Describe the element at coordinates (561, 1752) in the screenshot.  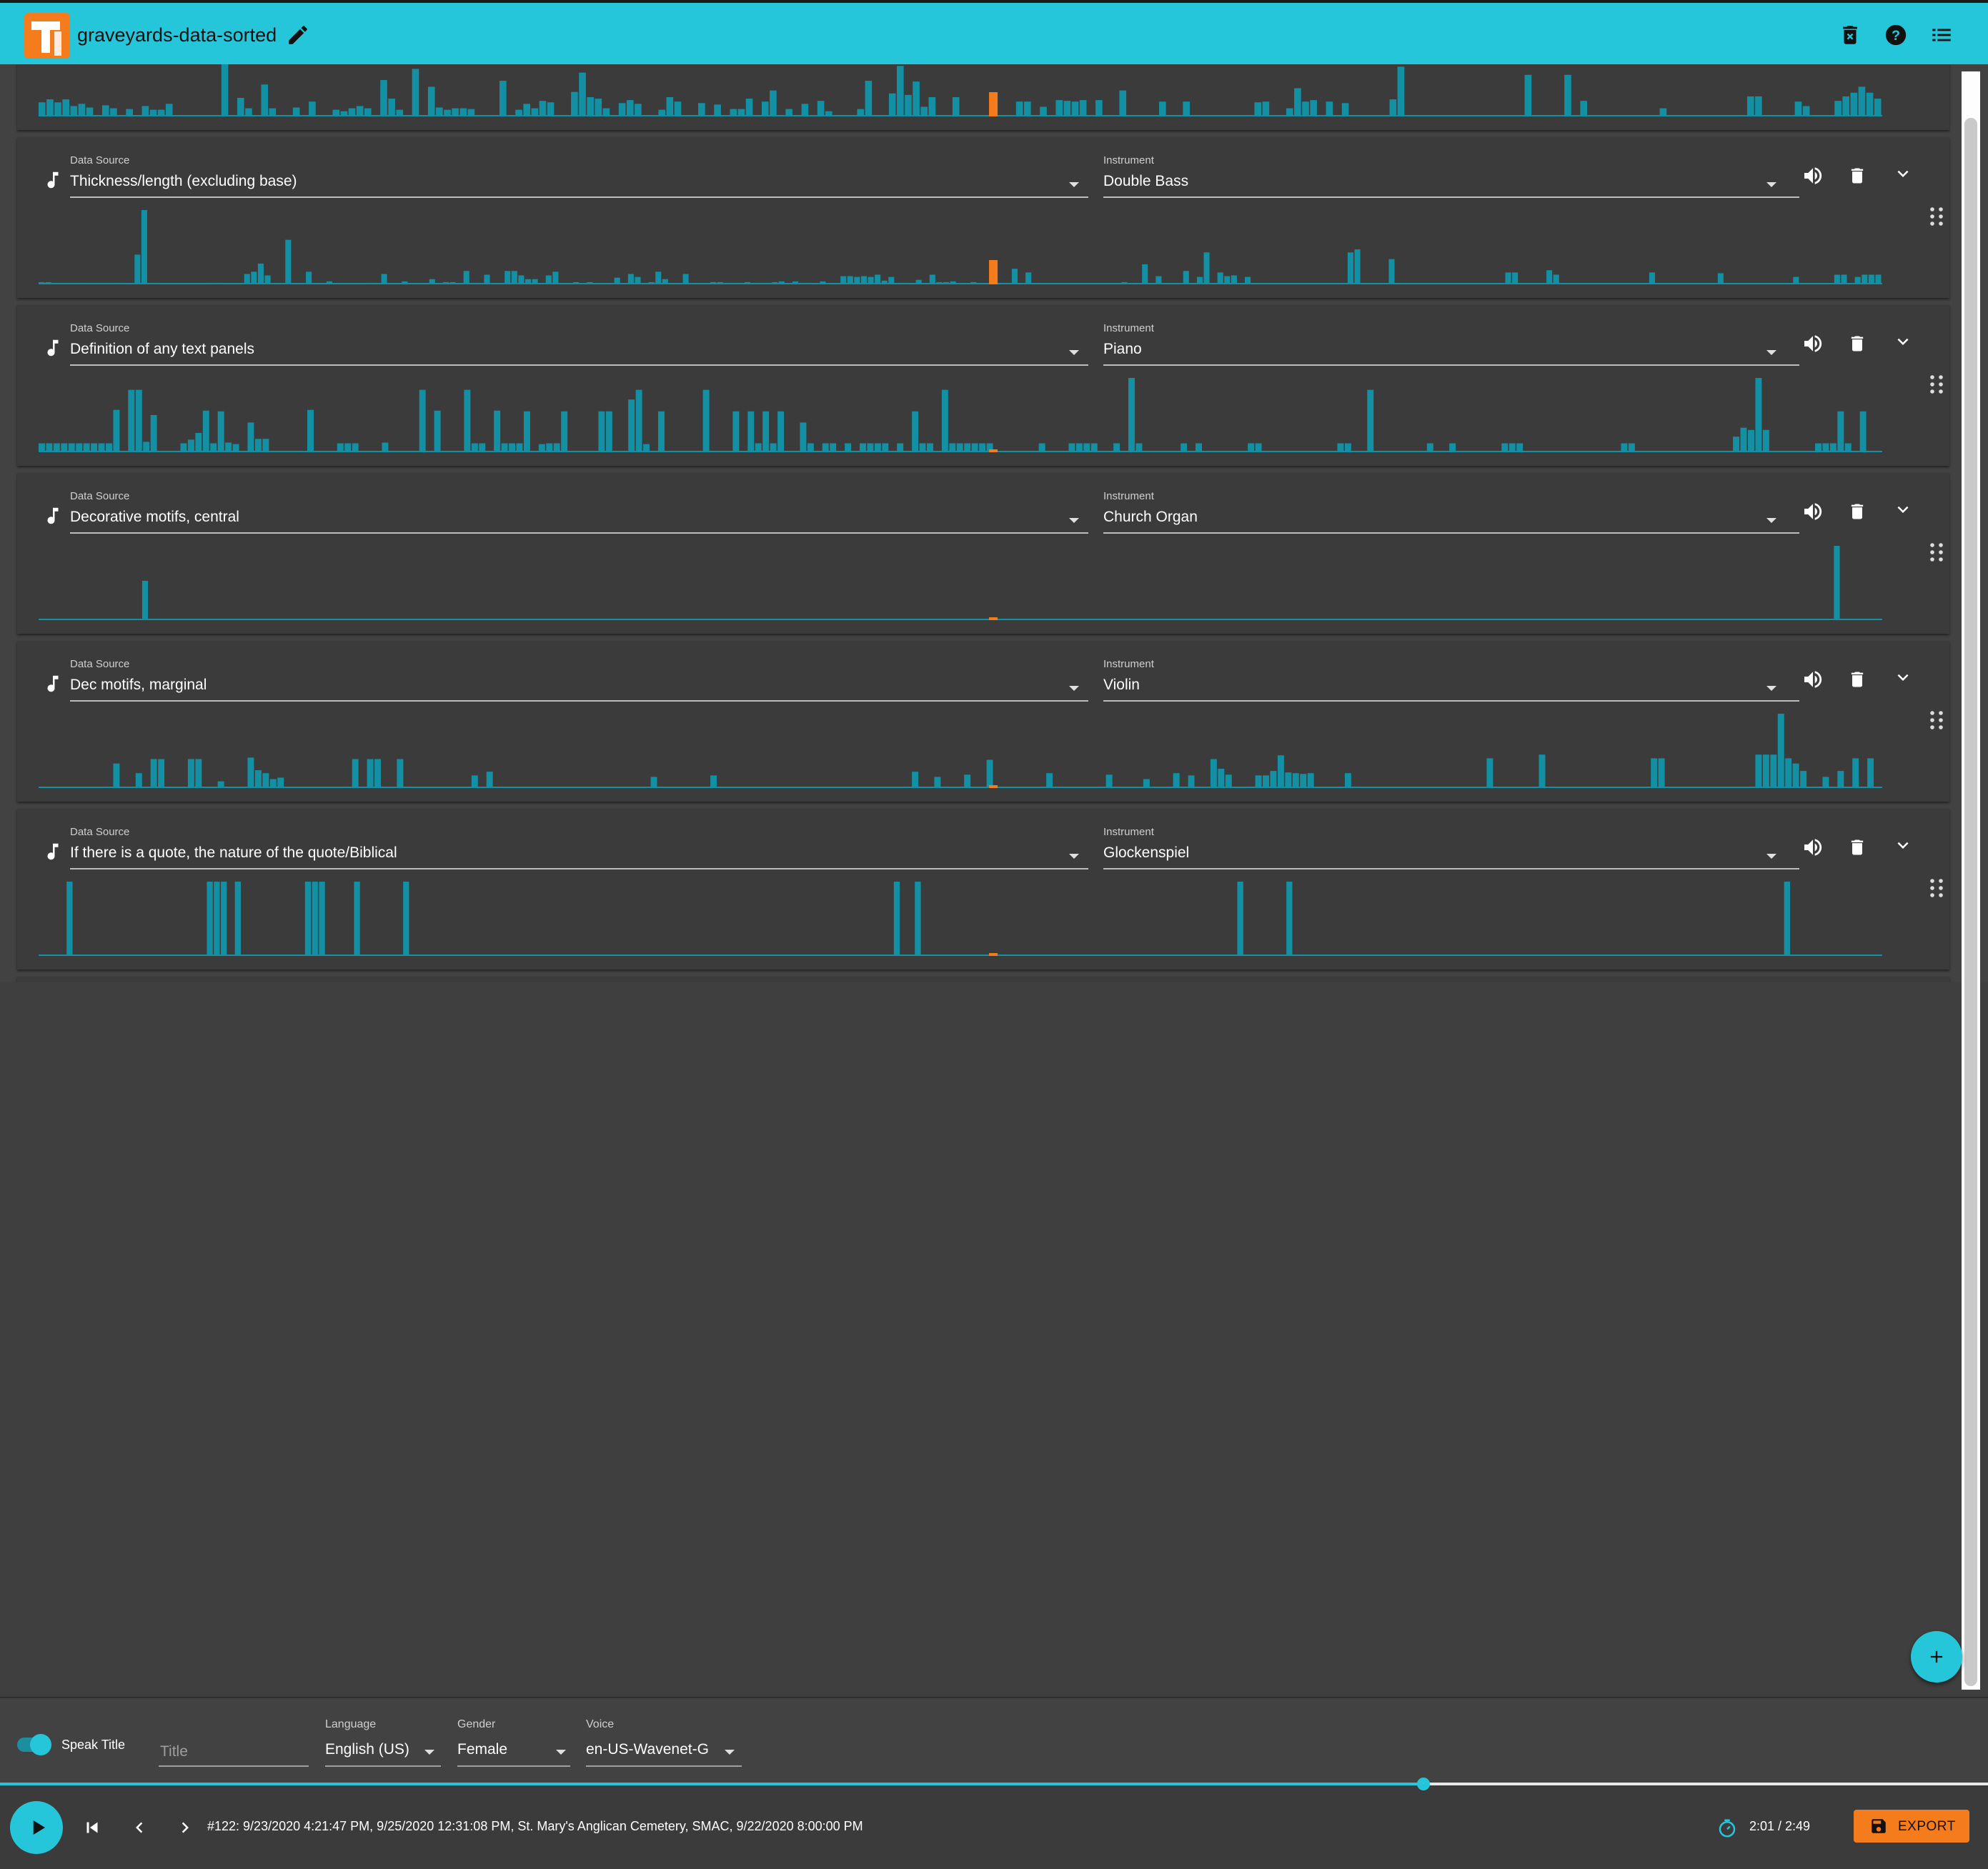
I see `gender-dropdown-icon` at that location.